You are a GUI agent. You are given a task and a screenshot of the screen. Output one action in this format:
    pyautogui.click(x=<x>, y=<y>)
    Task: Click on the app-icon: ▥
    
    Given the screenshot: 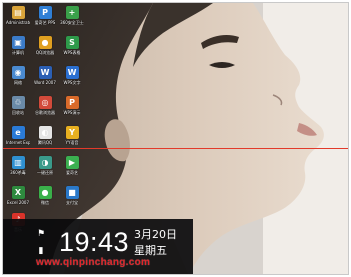 What is the action you would take?
    pyautogui.click(x=18, y=162)
    